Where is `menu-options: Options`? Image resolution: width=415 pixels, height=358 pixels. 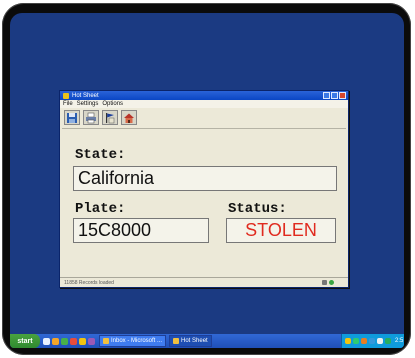
menu-options: Options is located at coordinates (112, 104).